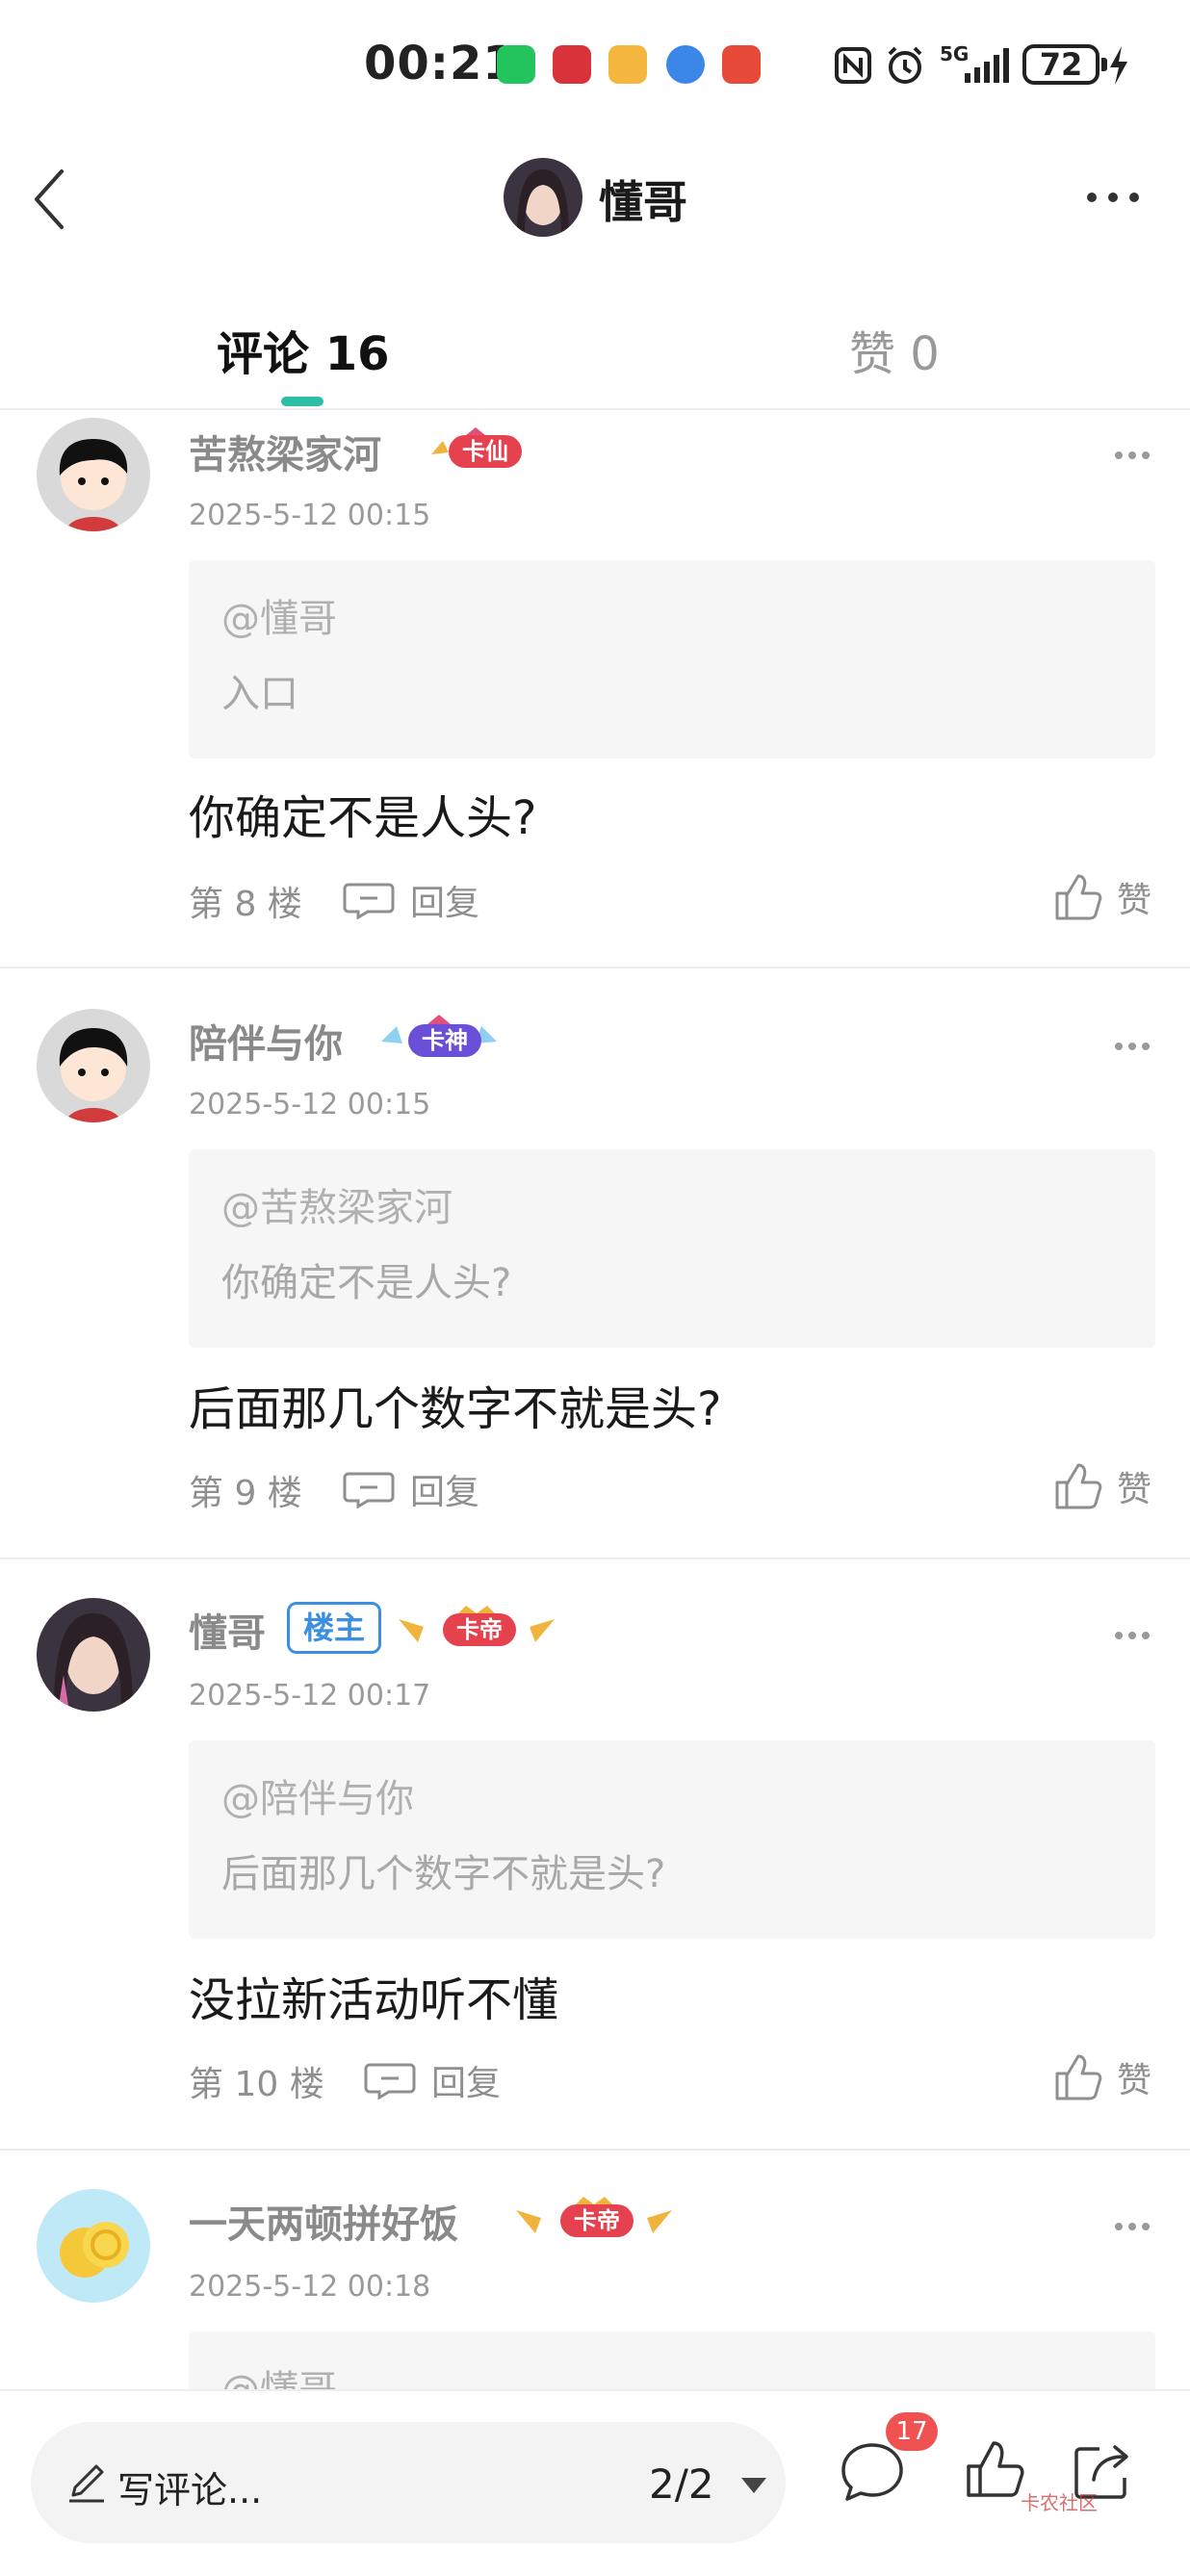  What do you see at coordinates (873, 2472) in the screenshot?
I see `comment-icon` at bounding box center [873, 2472].